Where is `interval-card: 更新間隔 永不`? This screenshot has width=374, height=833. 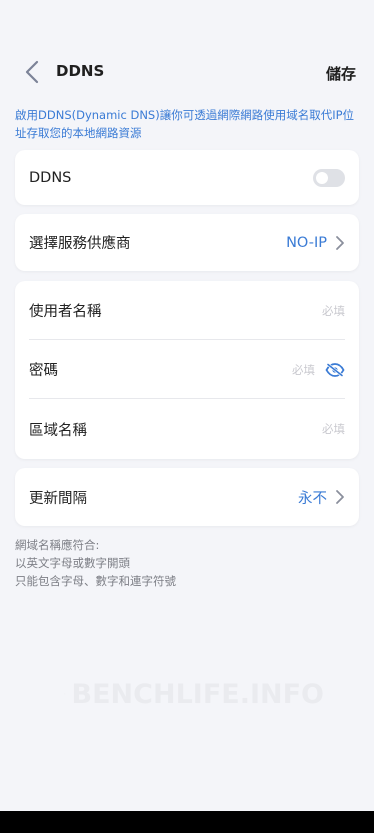 interval-card: 更新間隔 永不 is located at coordinates (187, 497).